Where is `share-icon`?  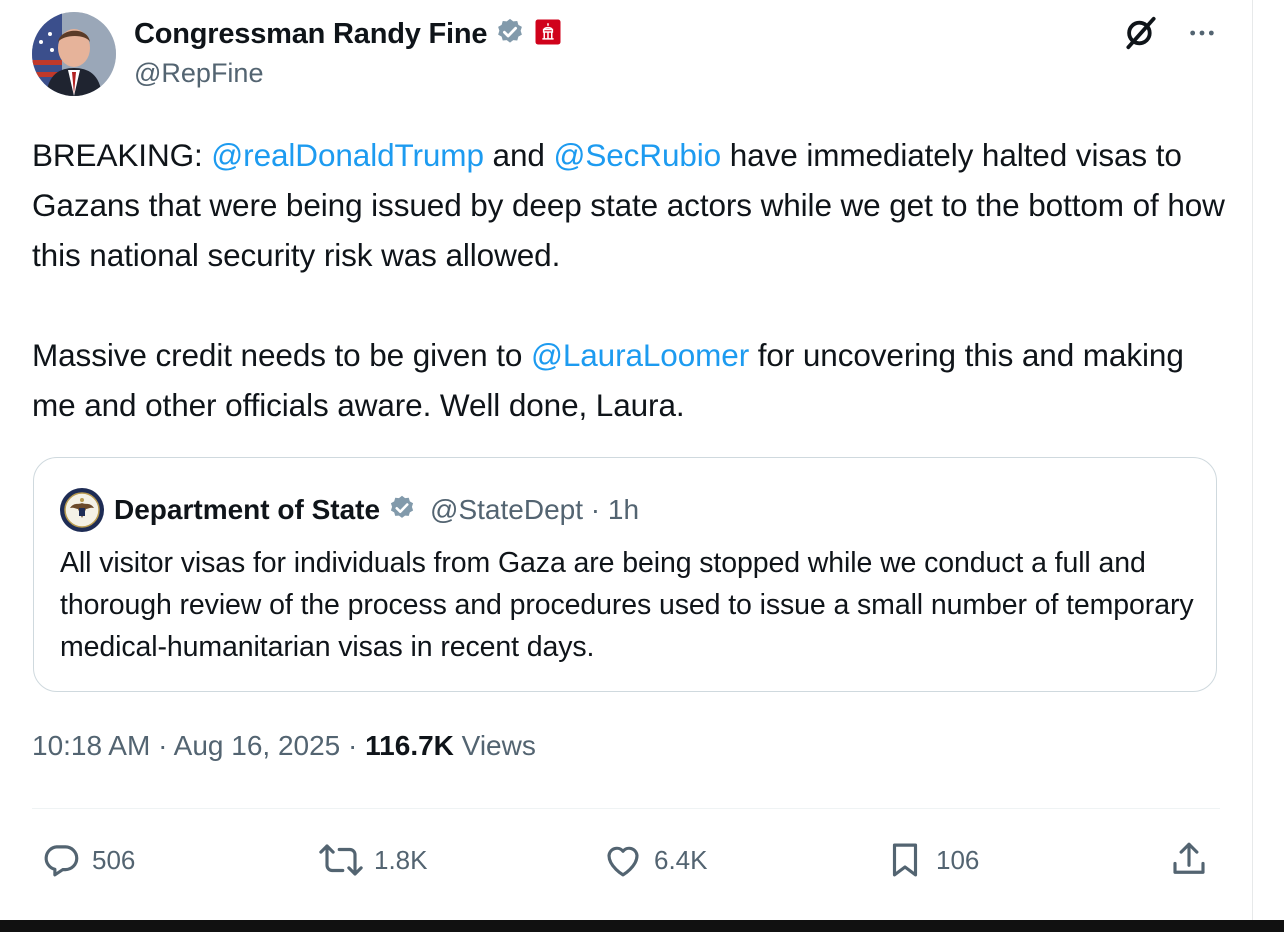 share-icon is located at coordinates (1189, 860).